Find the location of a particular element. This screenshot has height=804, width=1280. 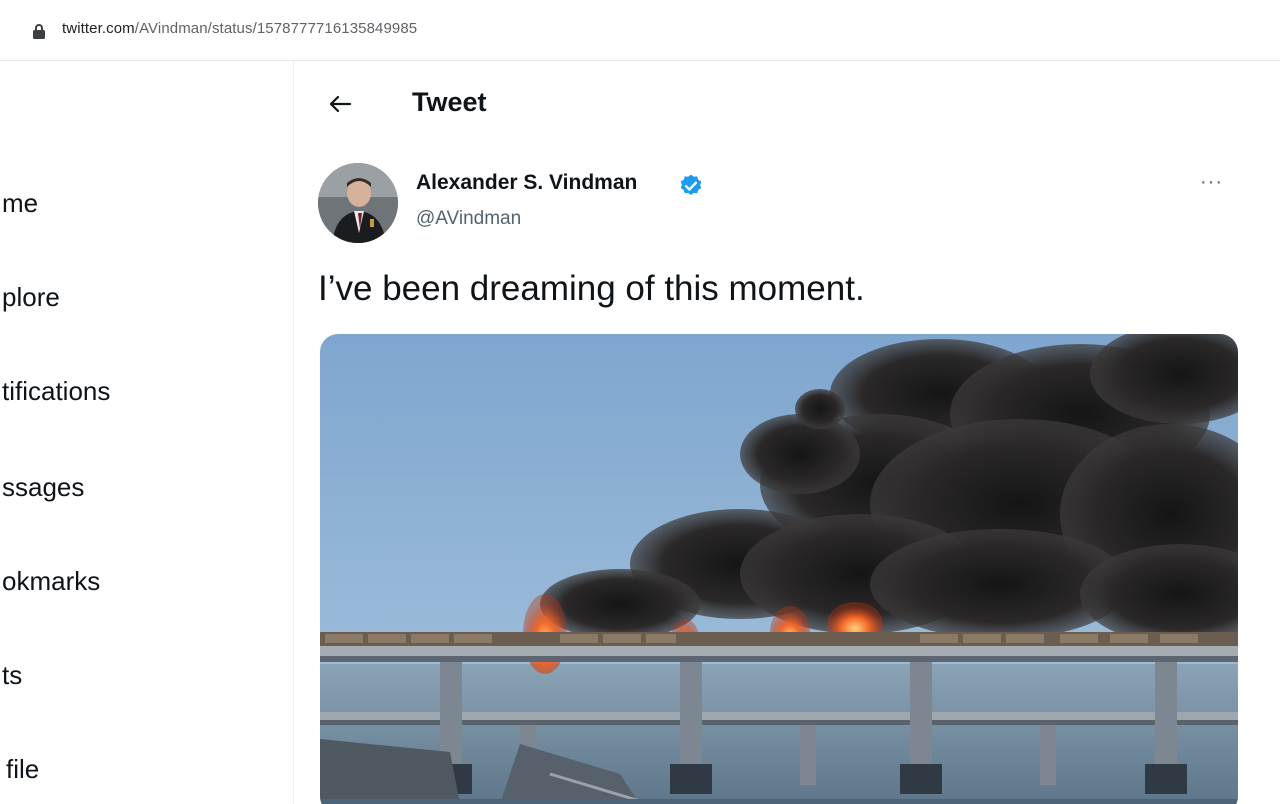

sidebar-item-label: me is located at coordinates (20, 202).